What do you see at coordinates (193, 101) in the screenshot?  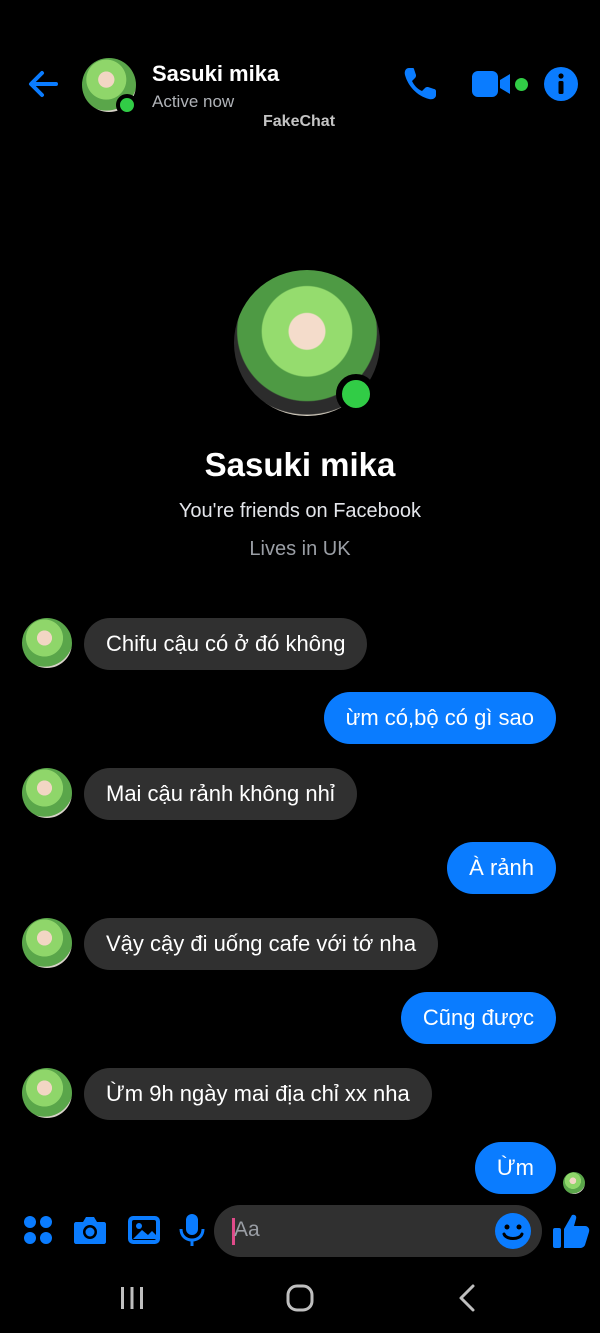 I see `active-status: Active now` at bounding box center [193, 101].